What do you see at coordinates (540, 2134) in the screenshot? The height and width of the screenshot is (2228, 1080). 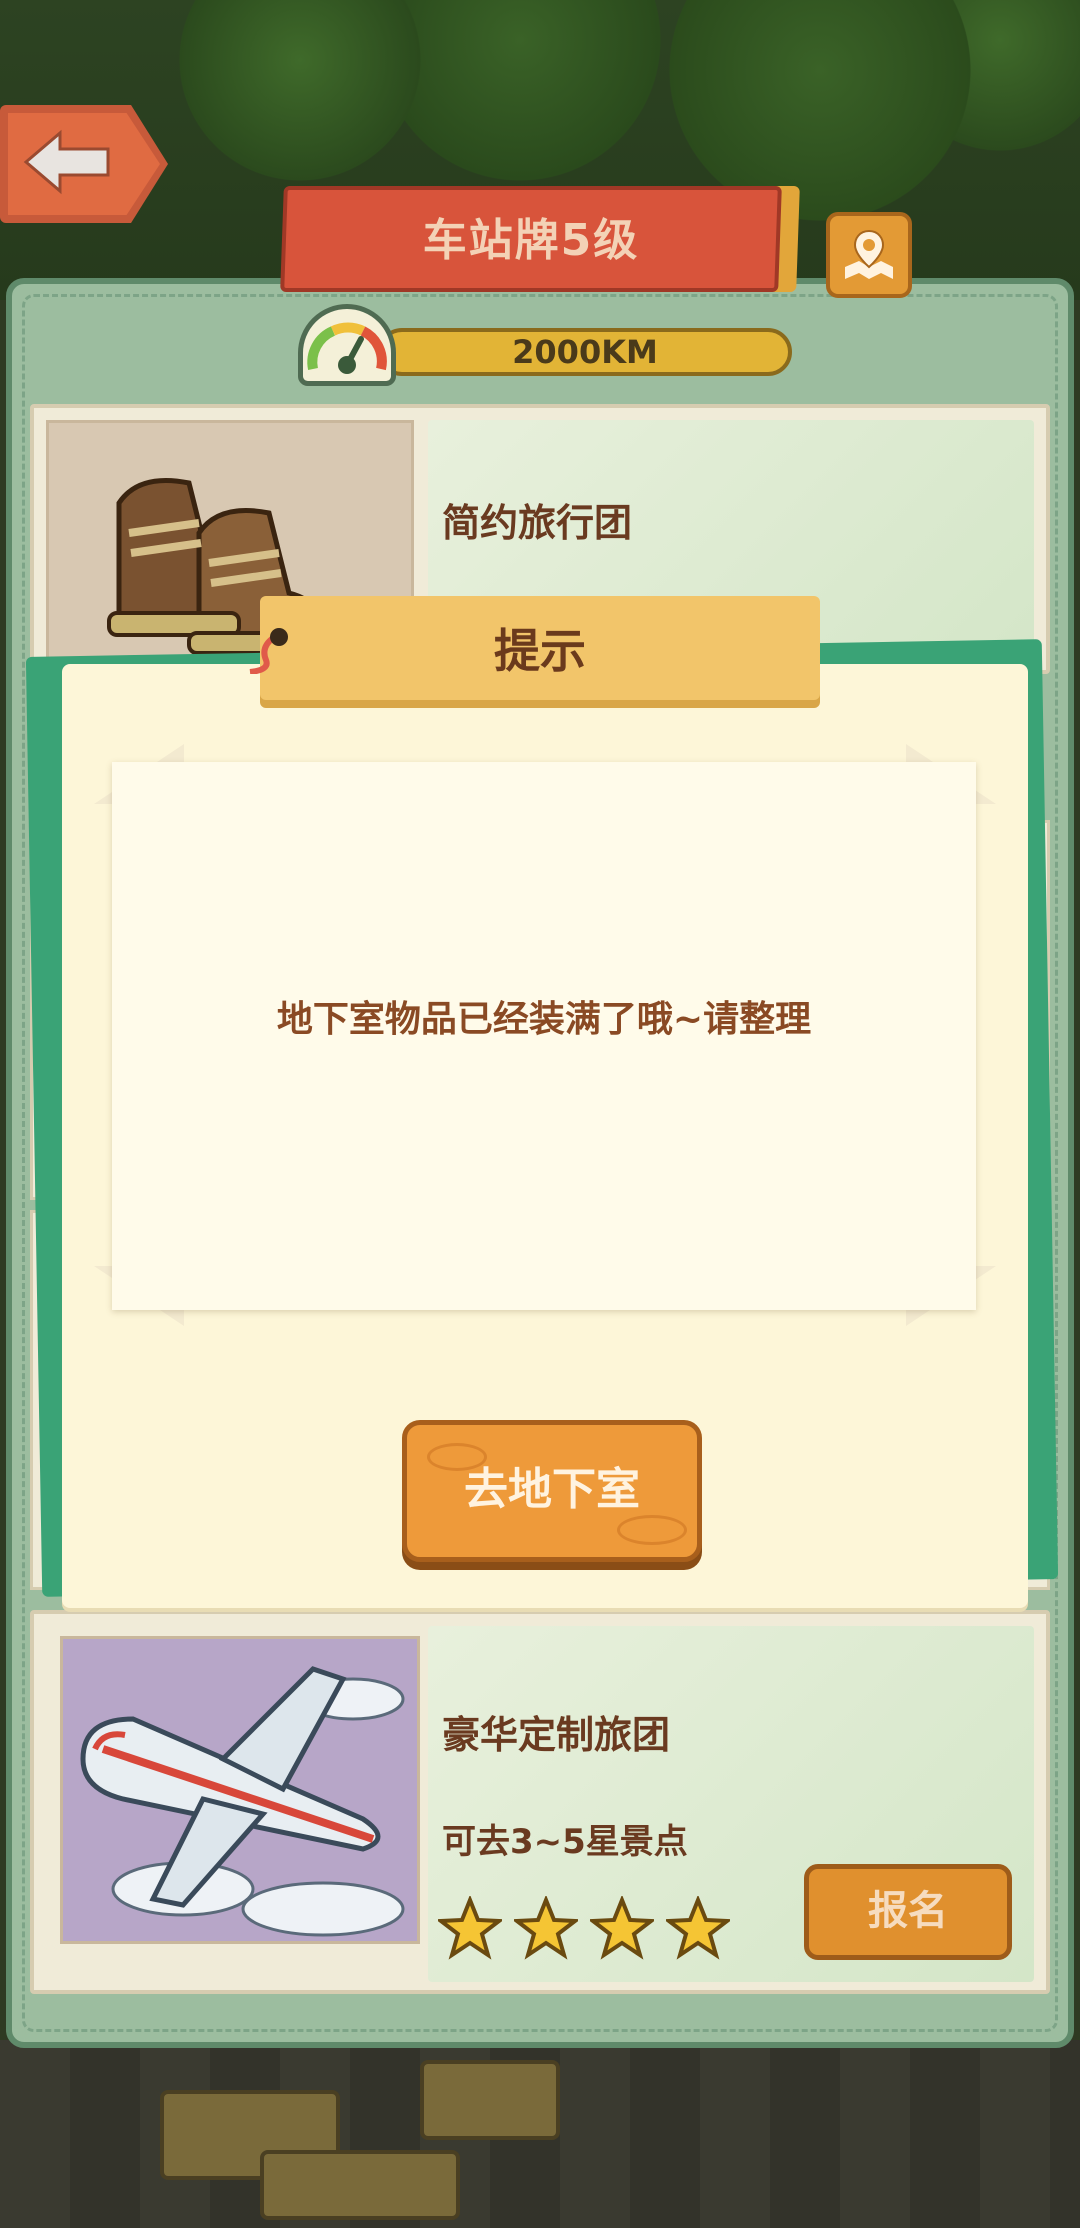 I see `background-street` at bounding box center [540, 2134].